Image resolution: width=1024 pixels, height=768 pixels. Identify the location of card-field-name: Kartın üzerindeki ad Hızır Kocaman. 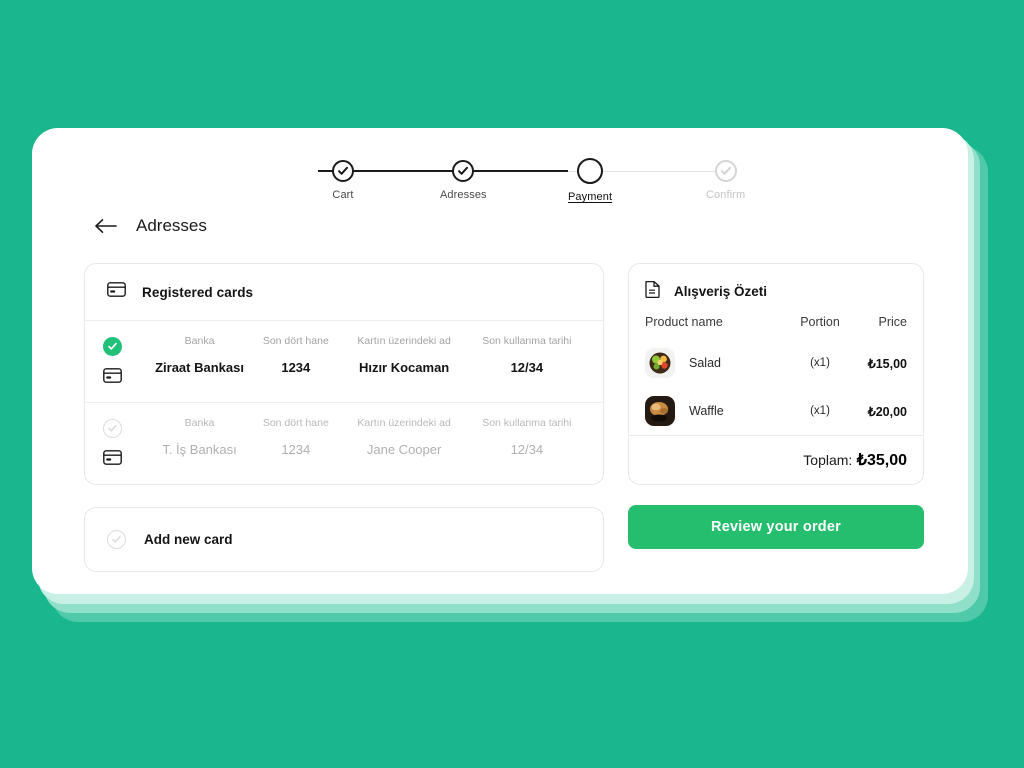
(404, 361).